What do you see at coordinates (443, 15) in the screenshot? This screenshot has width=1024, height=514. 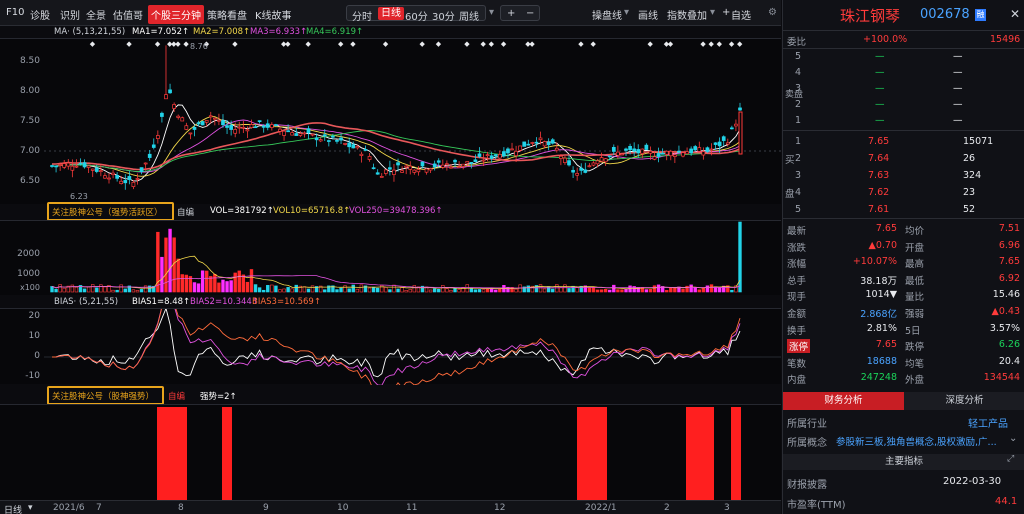 I see `period-30m: 30分` at bounding box center [443, 15].